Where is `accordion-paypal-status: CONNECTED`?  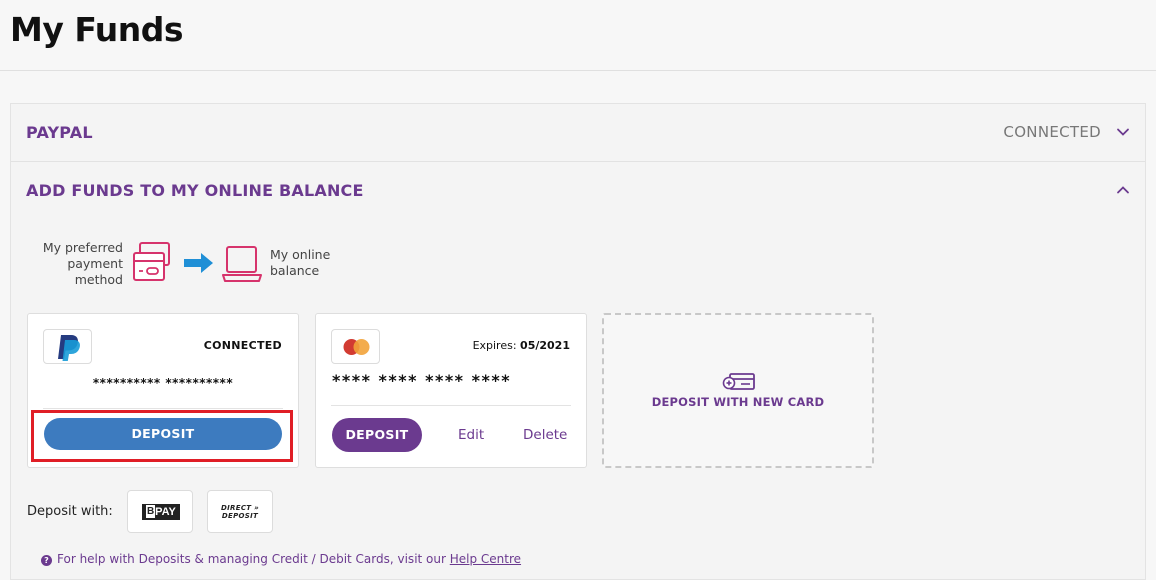
accordion-paypal-status: CONNECTED is located at coordinates (1052, 132).